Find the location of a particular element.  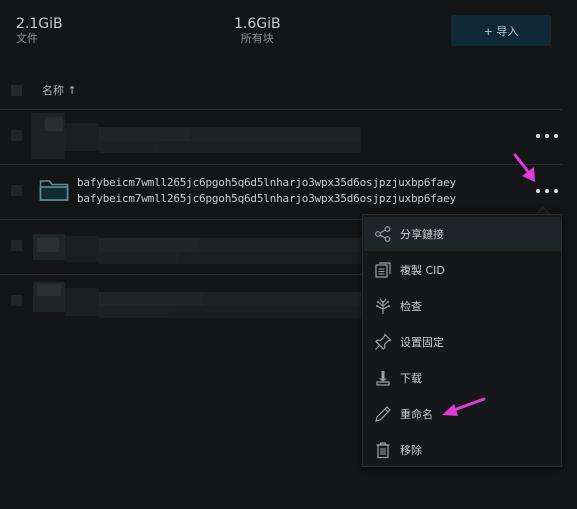

menu-item-copy-cid: 複製 CID is located at coordinates (462, 270).